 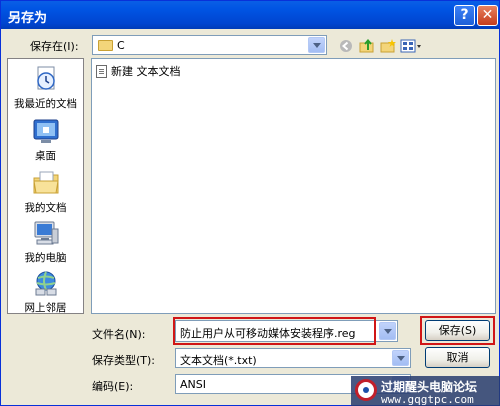 I want to click on watermark-logo-icon, so click(x=366, y=390).